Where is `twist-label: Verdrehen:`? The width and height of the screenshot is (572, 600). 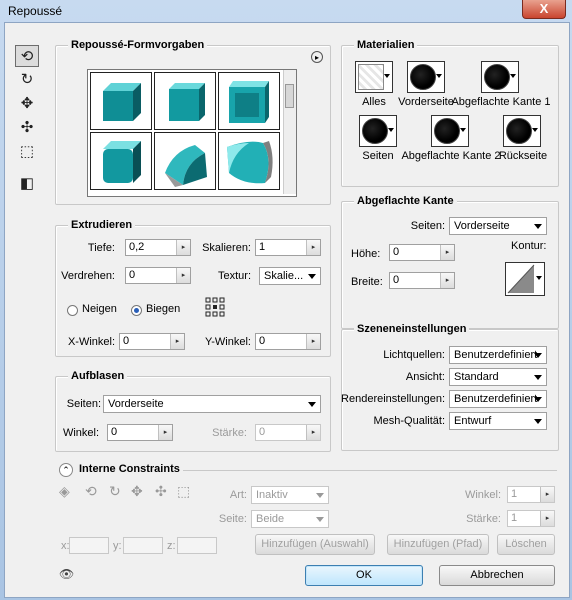 twist-label: Verdrehen: is located at coordinates (88, 276).